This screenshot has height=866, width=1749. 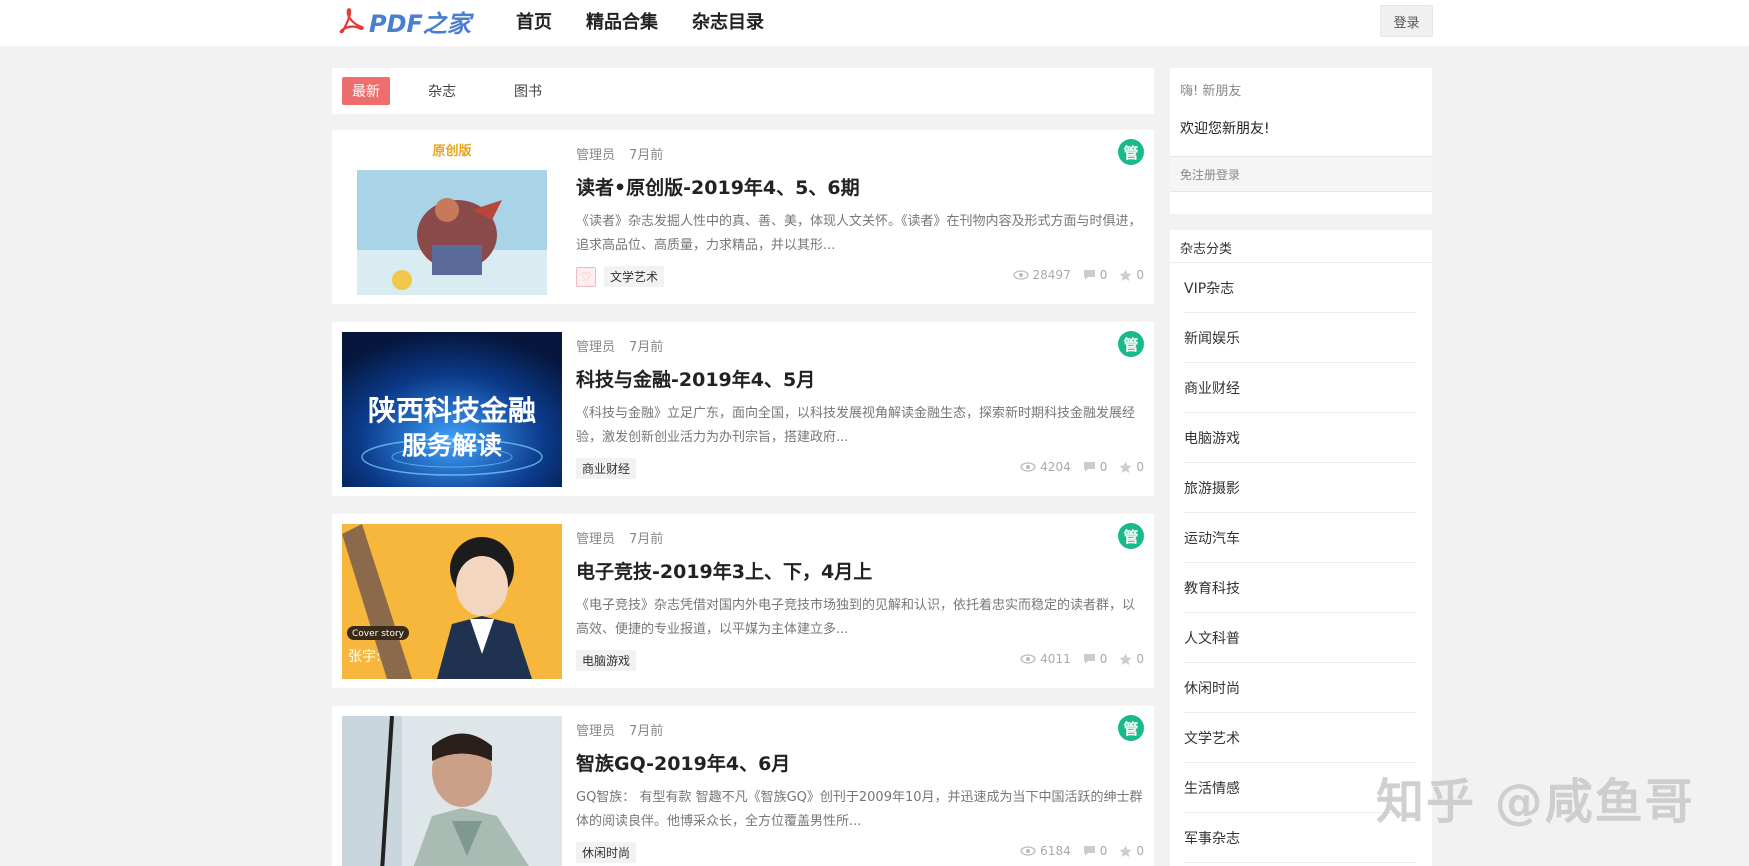 I want to click on post-stats: 6184 0 0, so click(x=1082, y=851).